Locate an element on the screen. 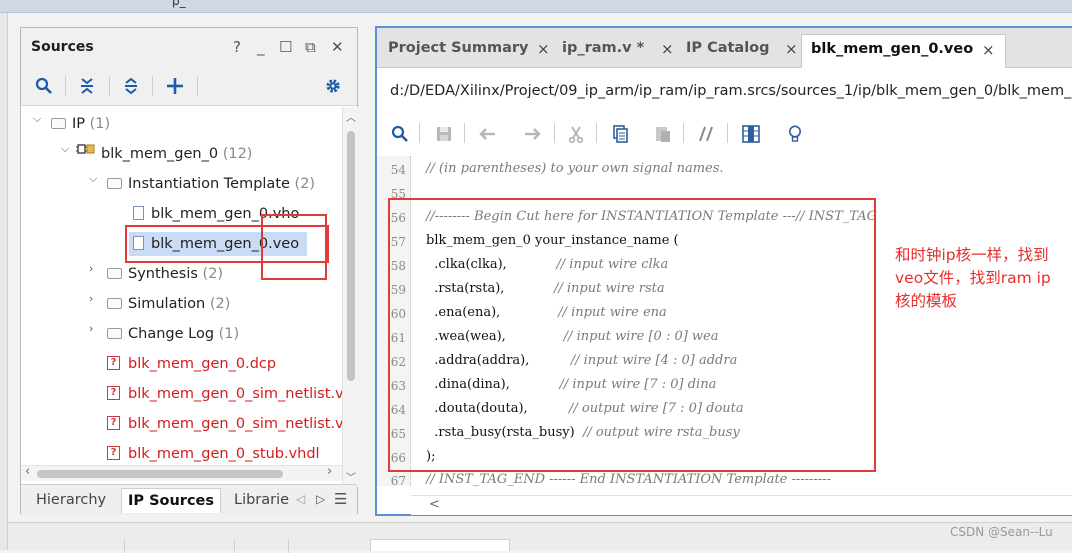  title-bar-strip: p_ is located at coordinates (536, 6).